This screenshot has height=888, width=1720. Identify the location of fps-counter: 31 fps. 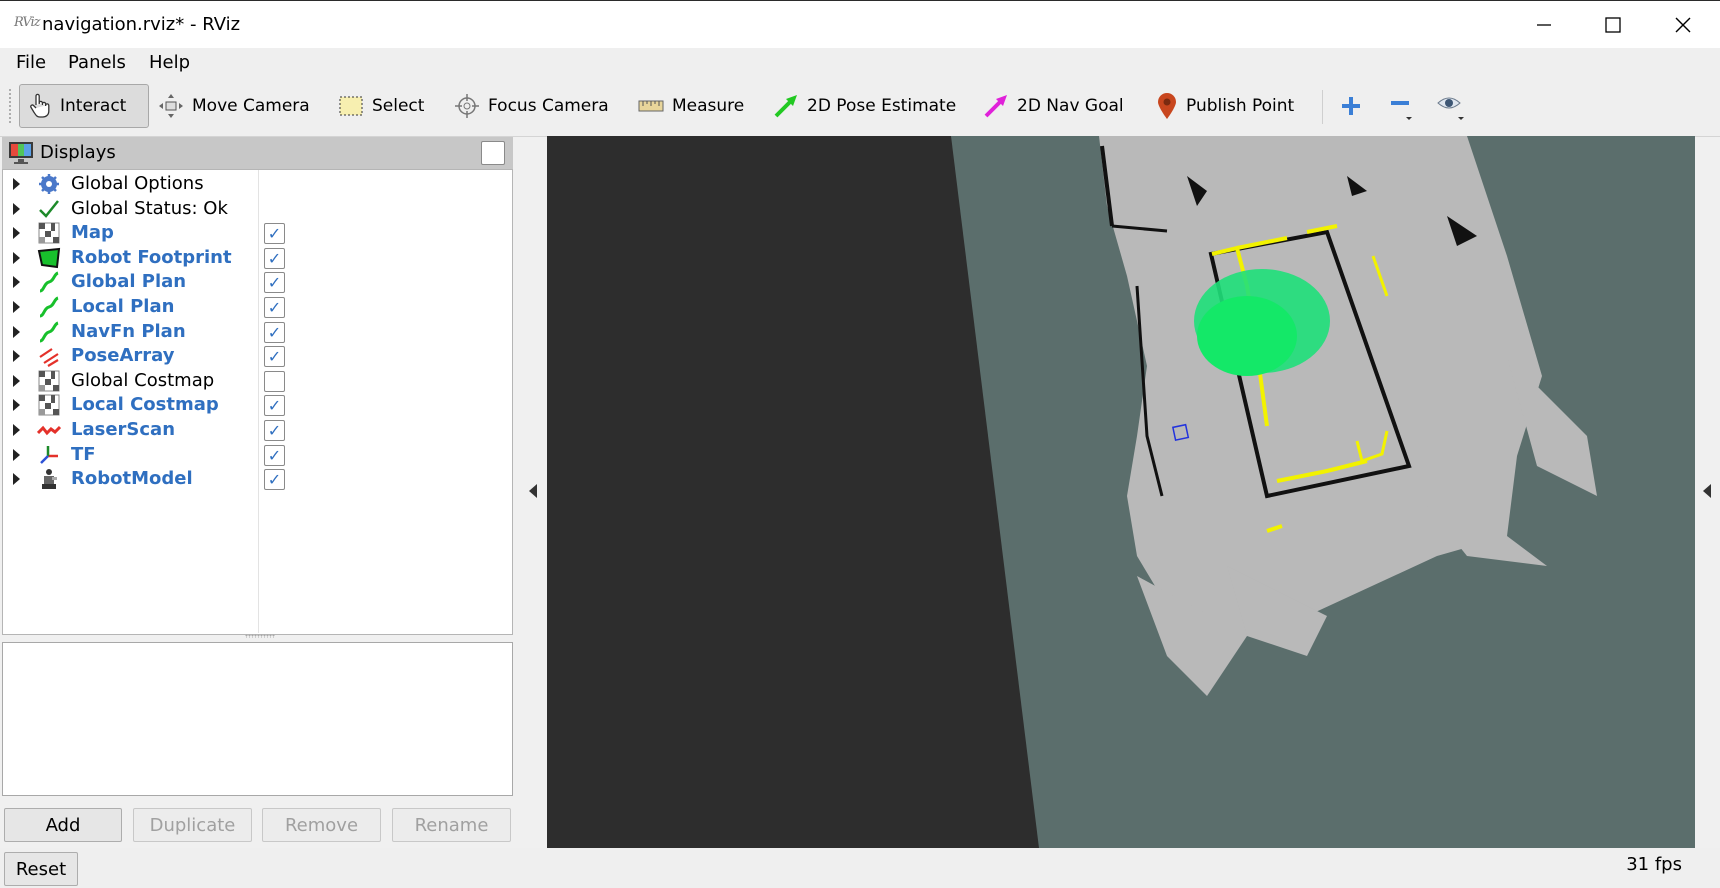
(1654, 864).